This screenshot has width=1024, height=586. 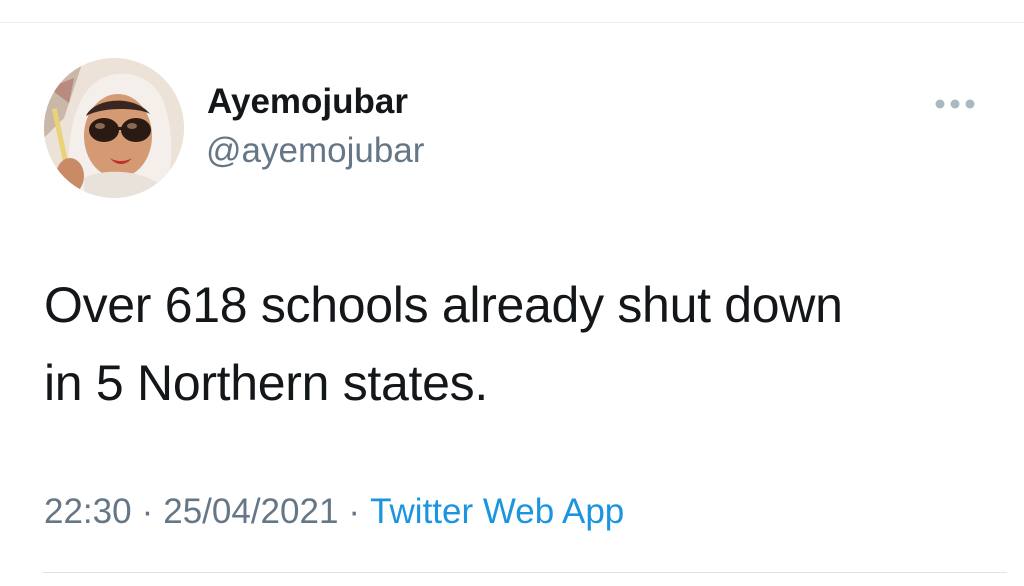 I want to click on ellipsis-icon, so click(x=955, y=104).